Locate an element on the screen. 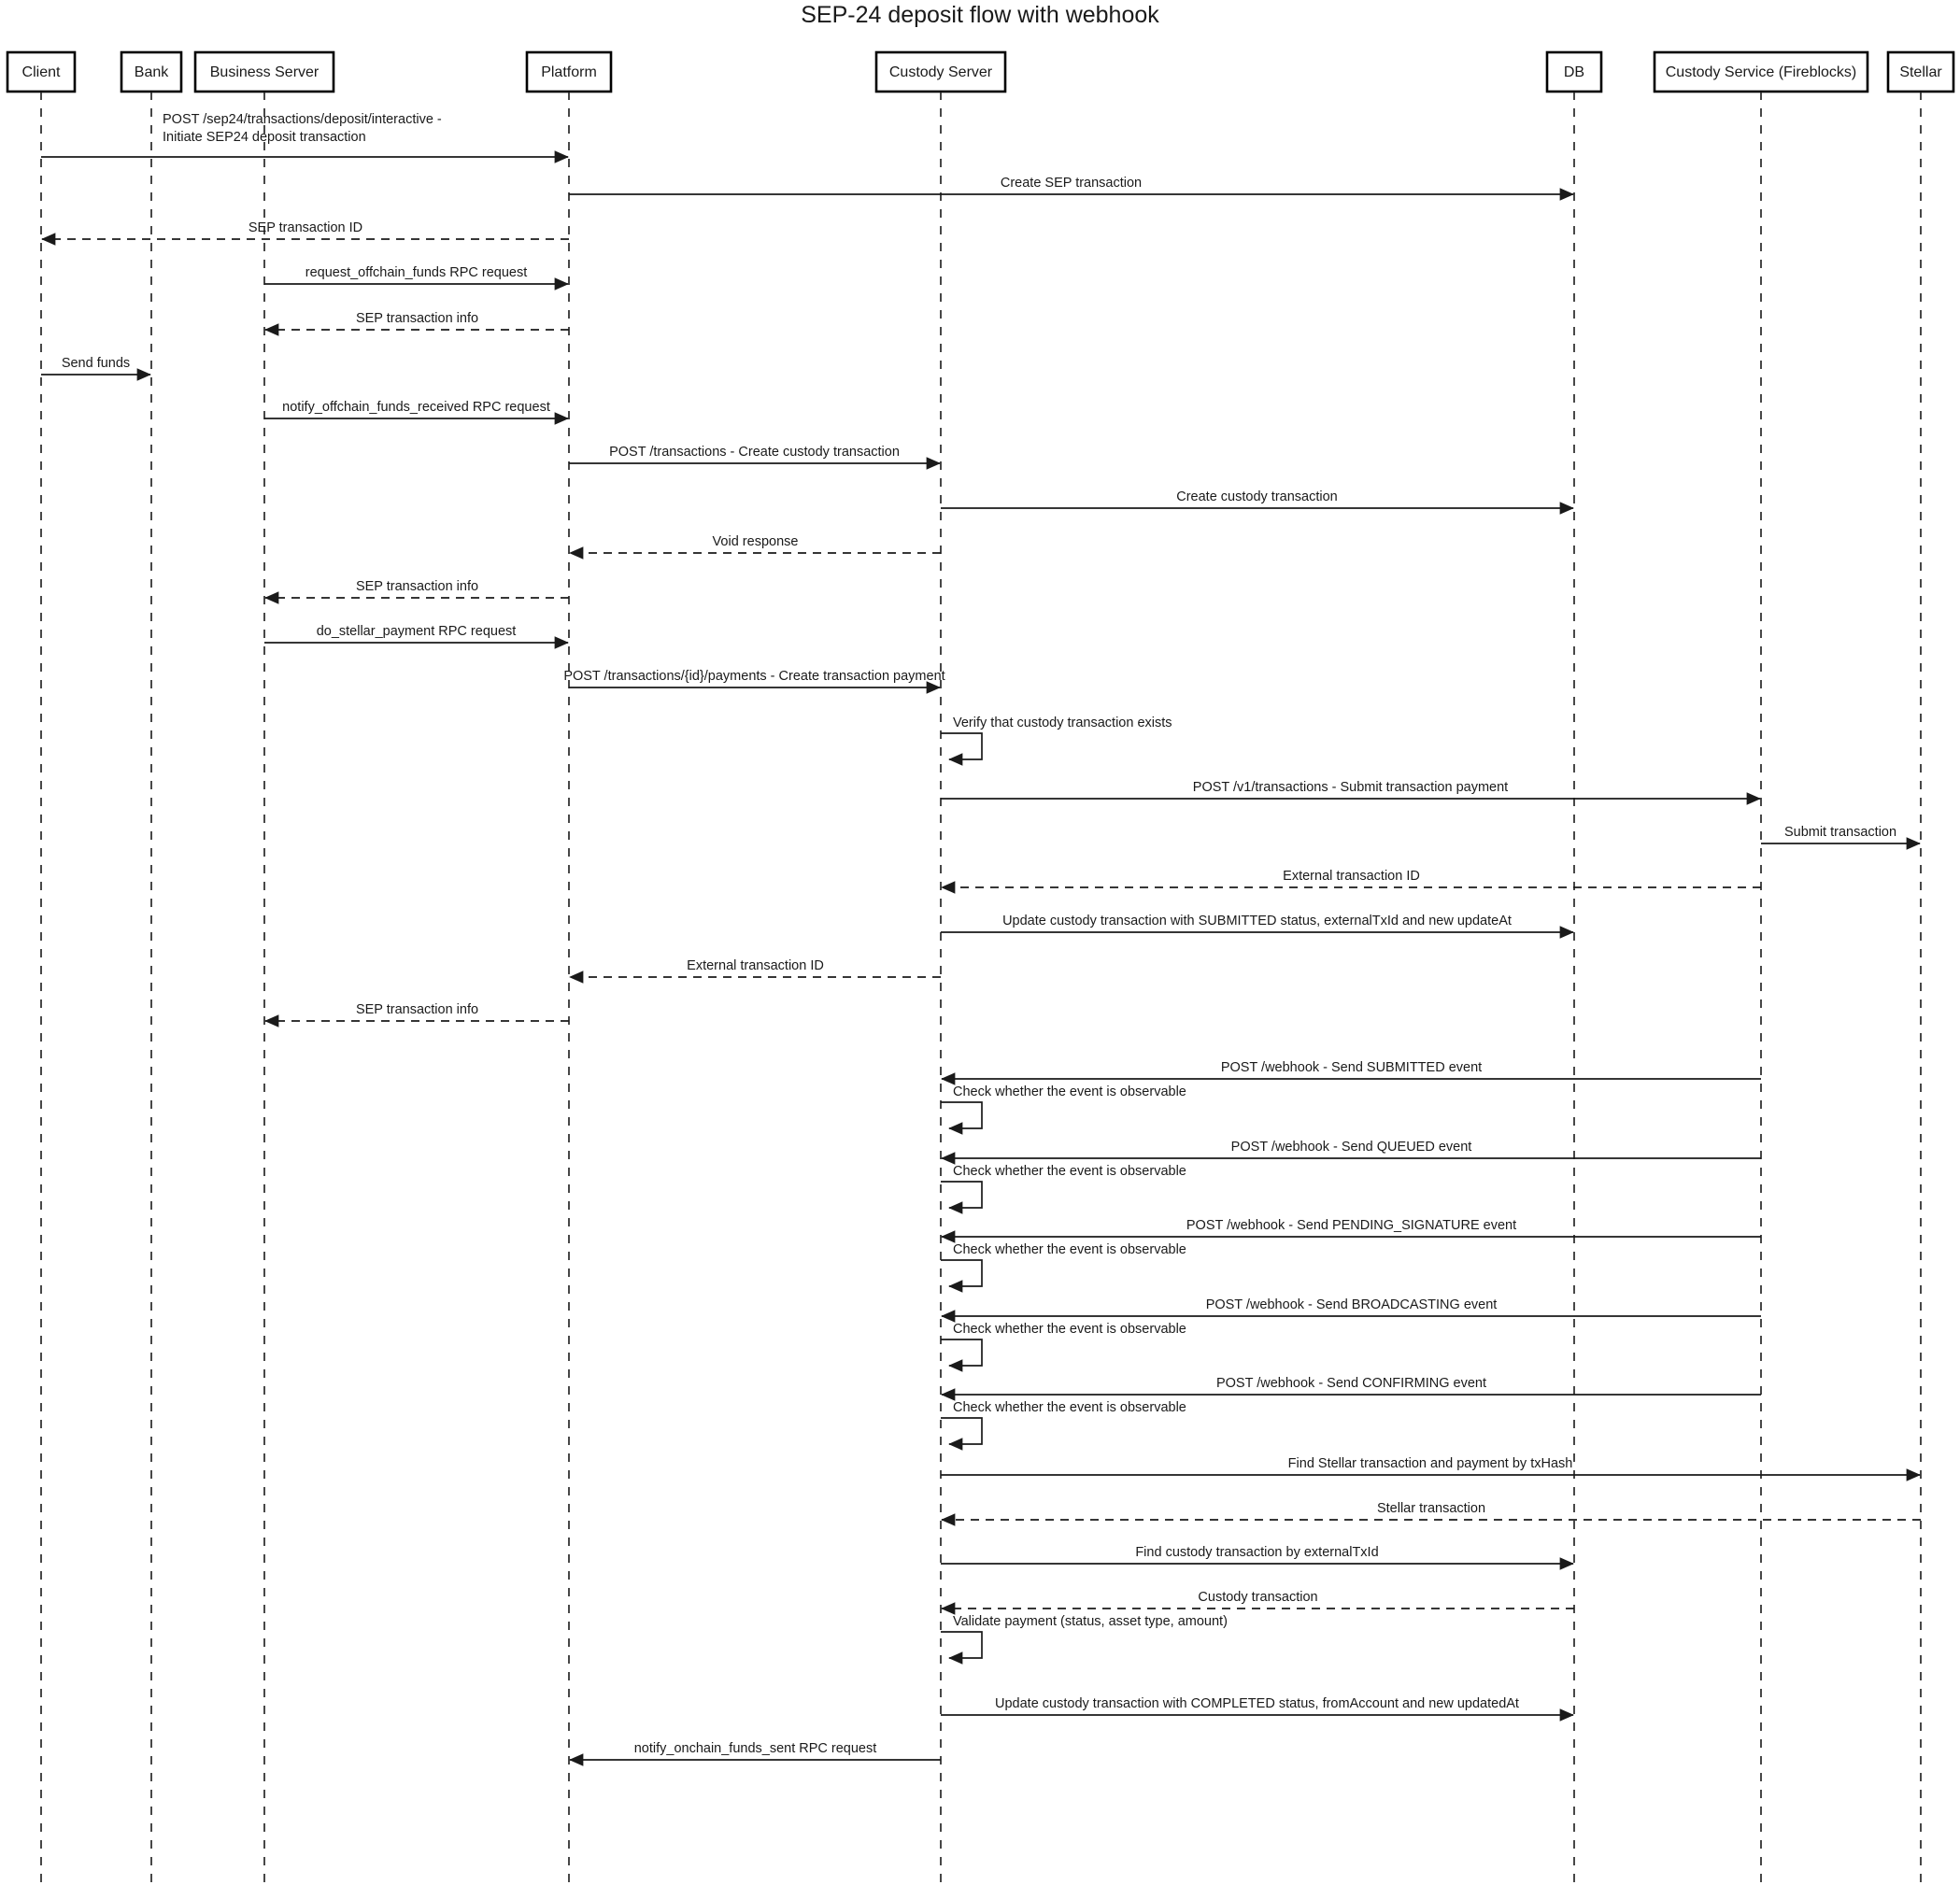  actor-db: DB is located at coordinates (1574, 72).